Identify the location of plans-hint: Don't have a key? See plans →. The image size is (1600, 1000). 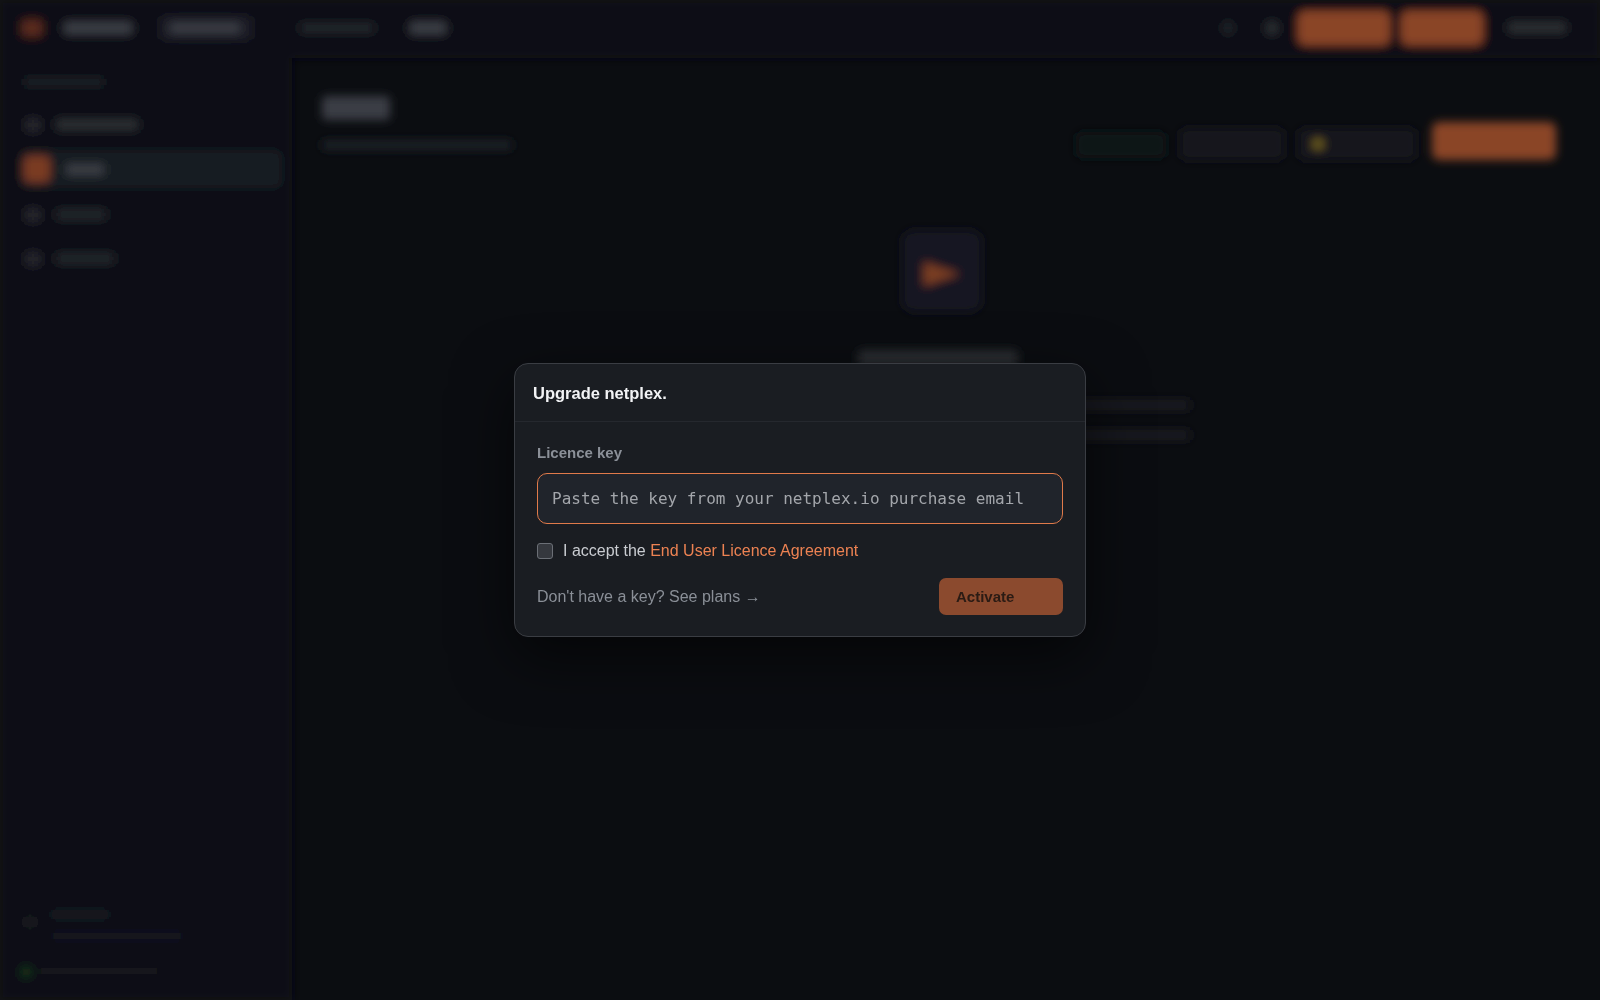
(649, 596).